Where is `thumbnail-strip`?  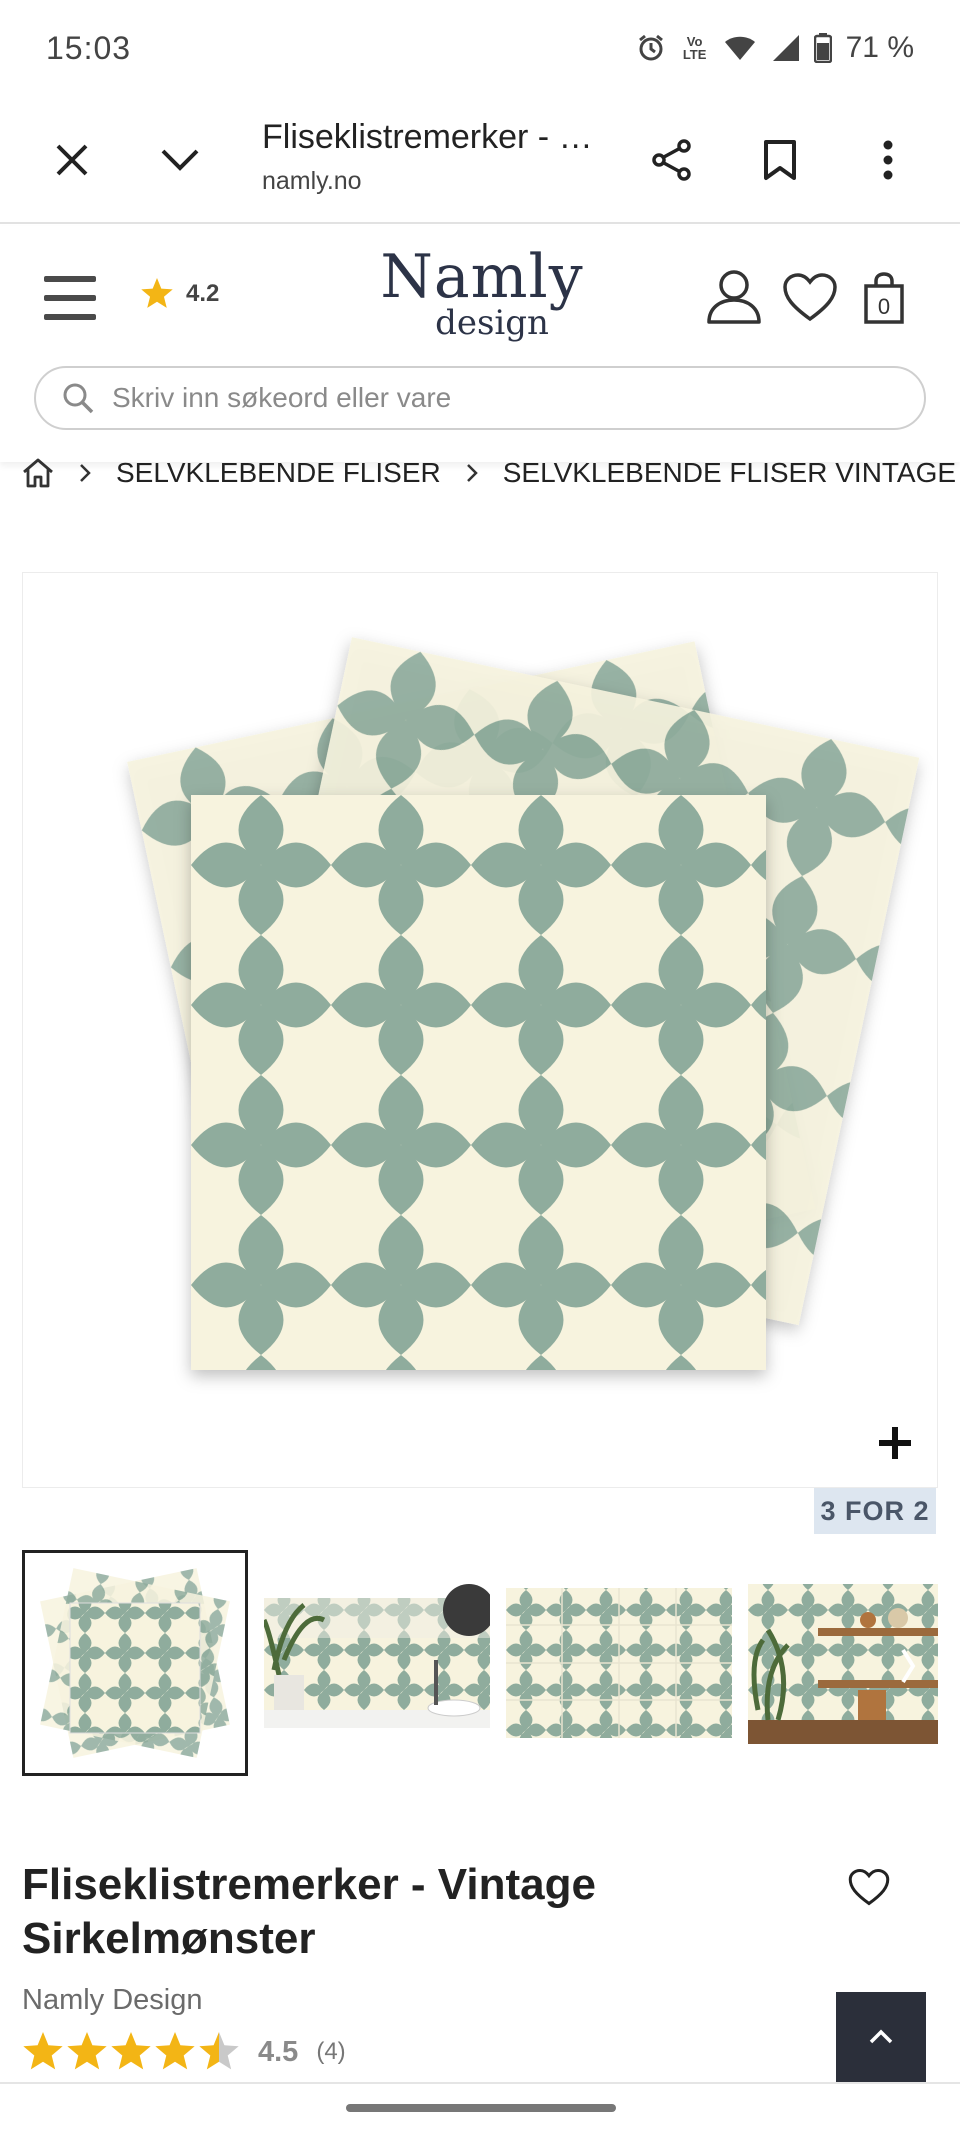 thumbnail-strip is located at coordinates (480, 1663).